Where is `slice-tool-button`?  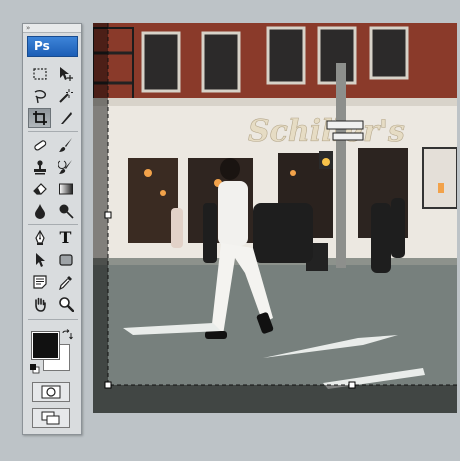 slice-tool-button is located at coordinates (65, 118).